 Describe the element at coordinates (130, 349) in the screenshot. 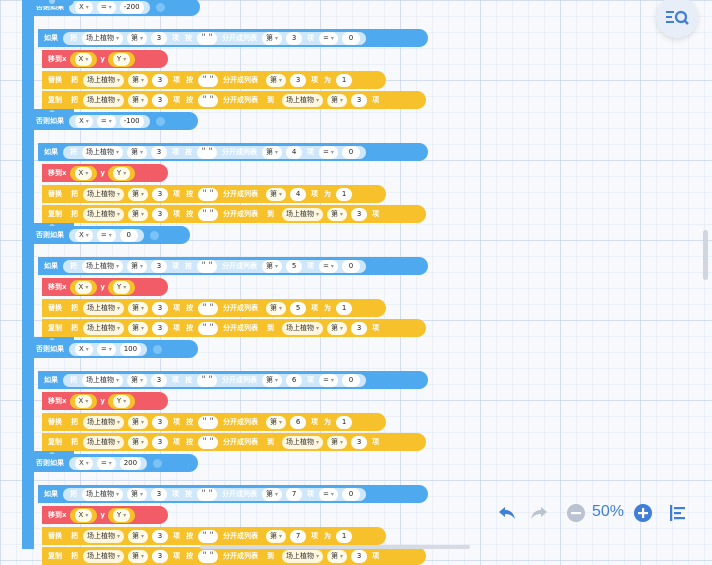

I see `else-if-value: 100` at that location.